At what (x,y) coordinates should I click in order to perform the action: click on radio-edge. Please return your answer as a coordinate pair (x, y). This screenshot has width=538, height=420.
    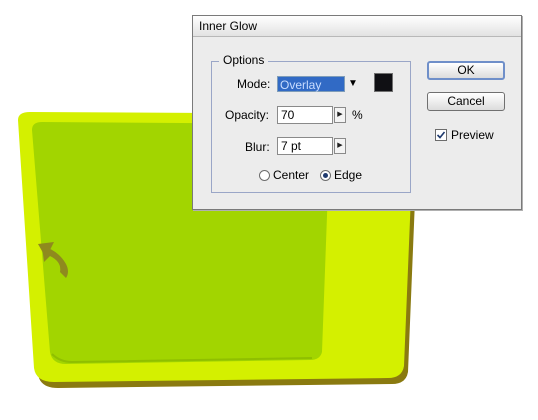
    Looking at the image, I should click on (325, 175).